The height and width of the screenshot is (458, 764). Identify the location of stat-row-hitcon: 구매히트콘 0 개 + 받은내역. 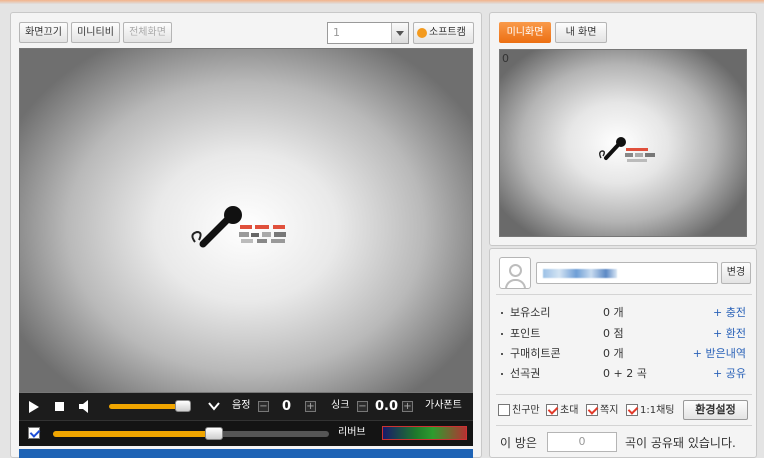
(624, 354).